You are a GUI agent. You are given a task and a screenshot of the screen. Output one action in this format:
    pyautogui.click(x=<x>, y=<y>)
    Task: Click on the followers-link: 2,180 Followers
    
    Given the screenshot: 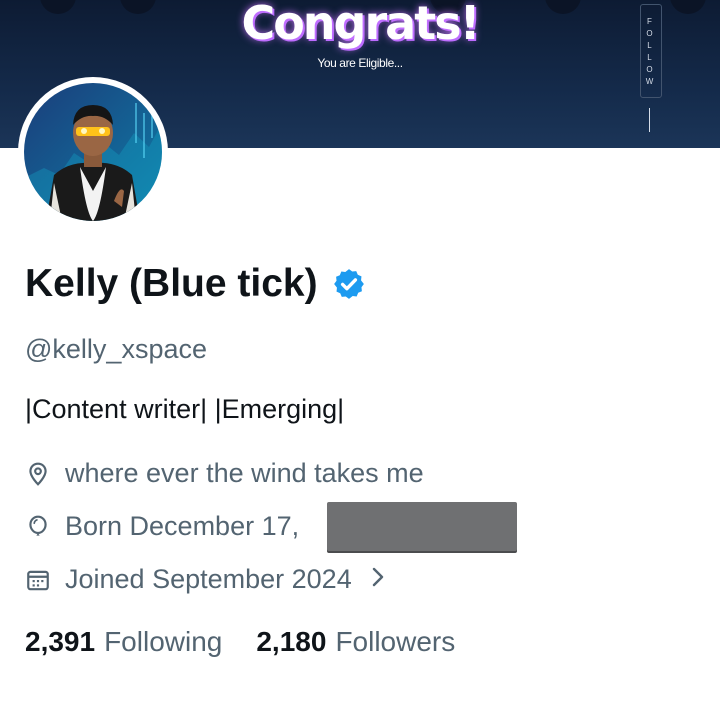 What is the action you would take?
    pyautogui.click(x=355, y=642)
    